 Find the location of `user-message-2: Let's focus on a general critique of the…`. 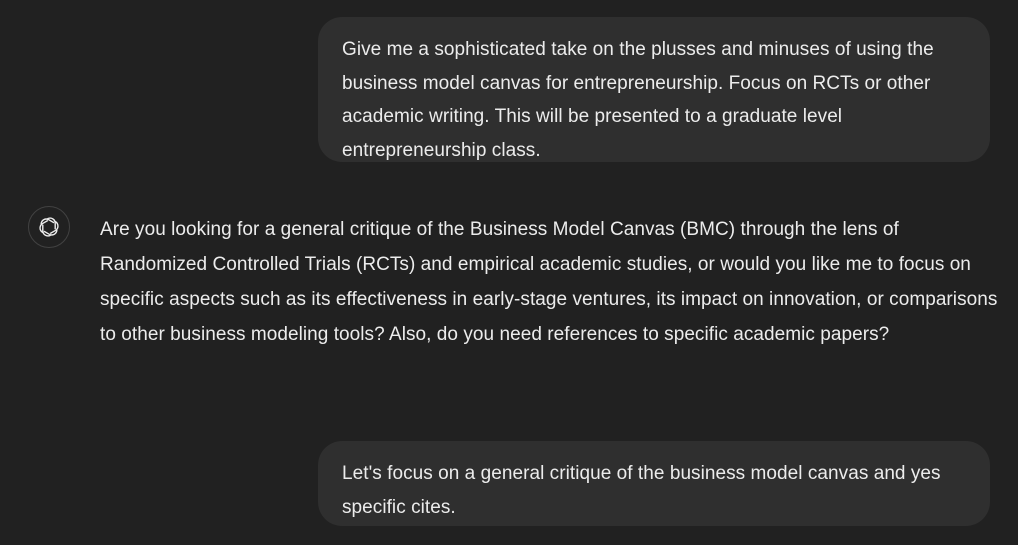

user-message-2: Let's focus on a general critique of the… is located at coordinates (654, 483).